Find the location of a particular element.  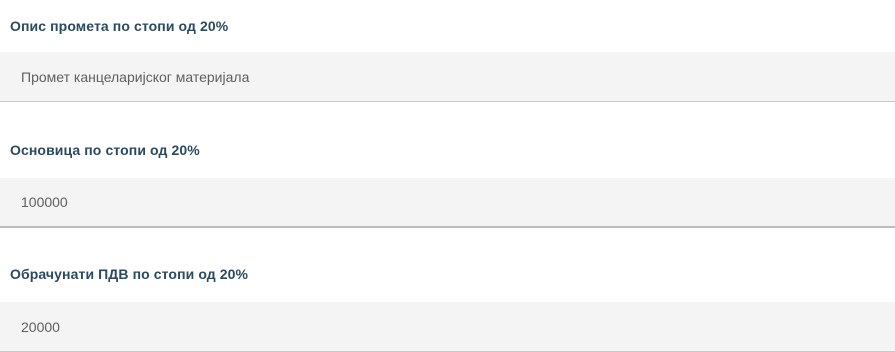

calculated-vat-label: Обрачунати ПДВ по стопи од 20% is located at coordinates (129, 274).